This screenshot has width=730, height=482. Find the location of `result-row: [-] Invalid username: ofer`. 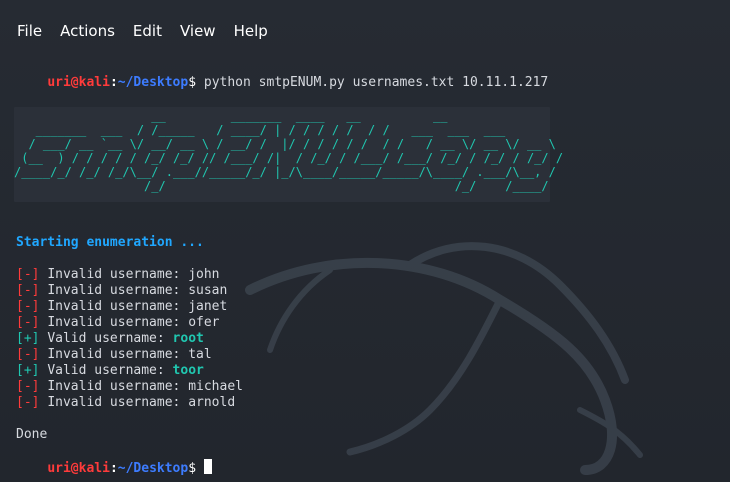

result-row: [-] Invalid username: ofer is located at coordinates (118, 323).